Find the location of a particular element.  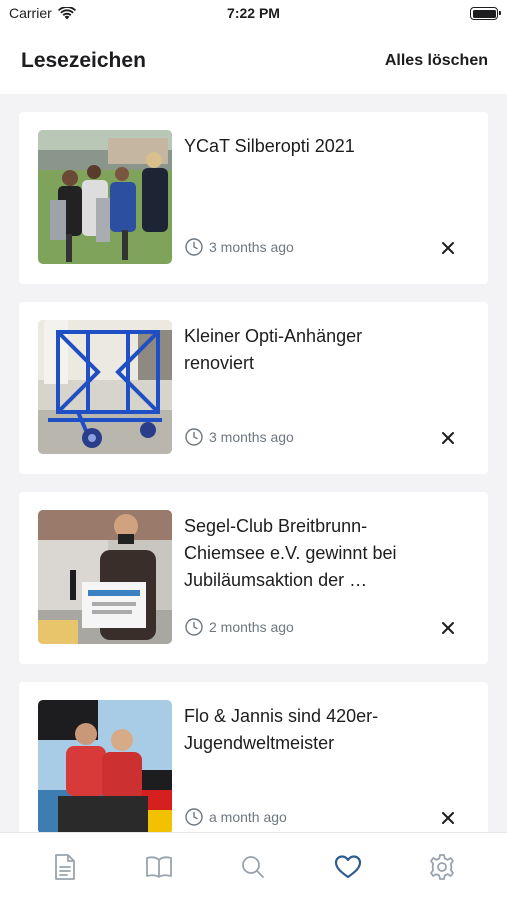

bookmark-title: Kleiner Opti-Anhänger renoviert is located at coordinates (301, 350).